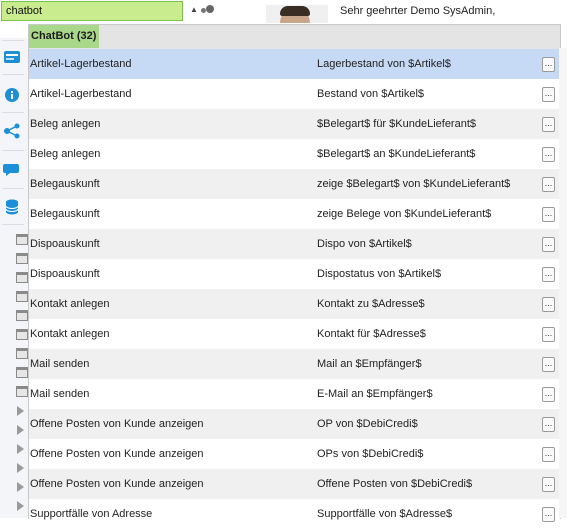 This screenshot has width=567, height=529. I want to click on item-phrase: $Belegart$ an $KundeLieferant$, so click(396, 154).